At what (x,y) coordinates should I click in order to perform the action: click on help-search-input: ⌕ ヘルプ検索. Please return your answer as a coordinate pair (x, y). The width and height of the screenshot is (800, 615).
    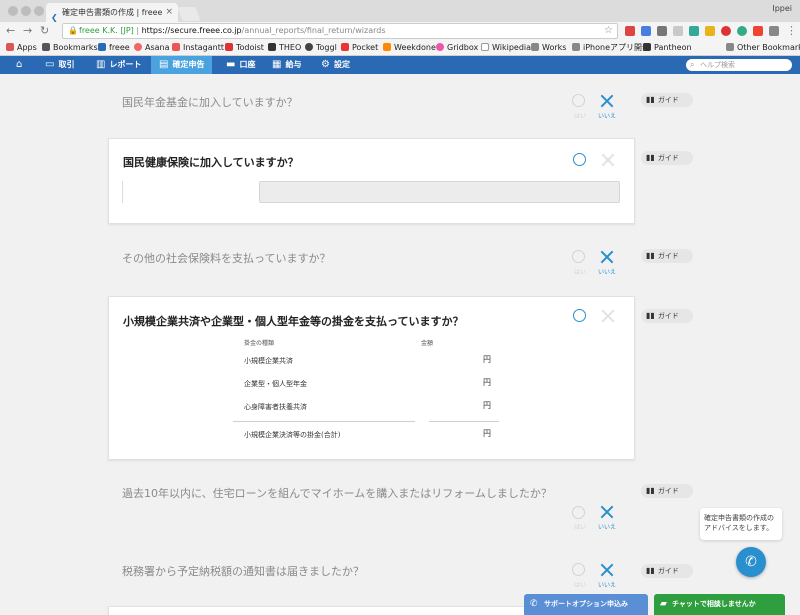
    Looking at the image, I should click on (739, 65).